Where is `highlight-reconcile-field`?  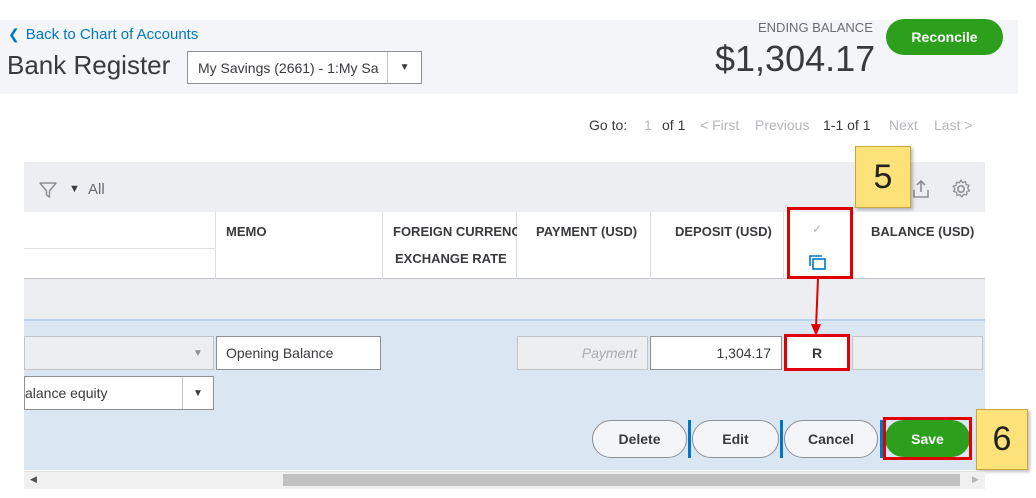
highlight-reconcile-field is located at coordinates (817, 352).